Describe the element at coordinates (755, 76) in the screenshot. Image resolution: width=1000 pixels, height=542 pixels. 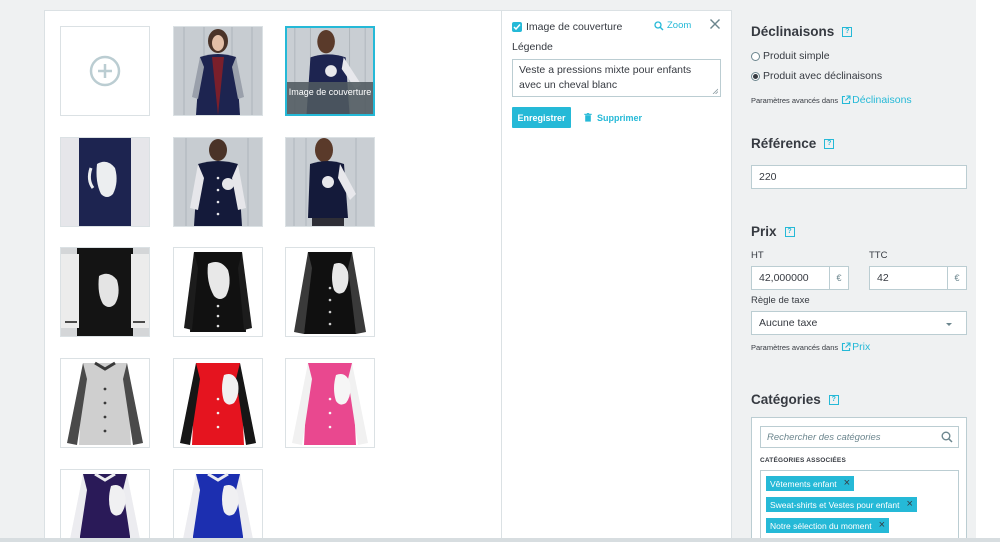
I see `radio-button-selected` at that location.